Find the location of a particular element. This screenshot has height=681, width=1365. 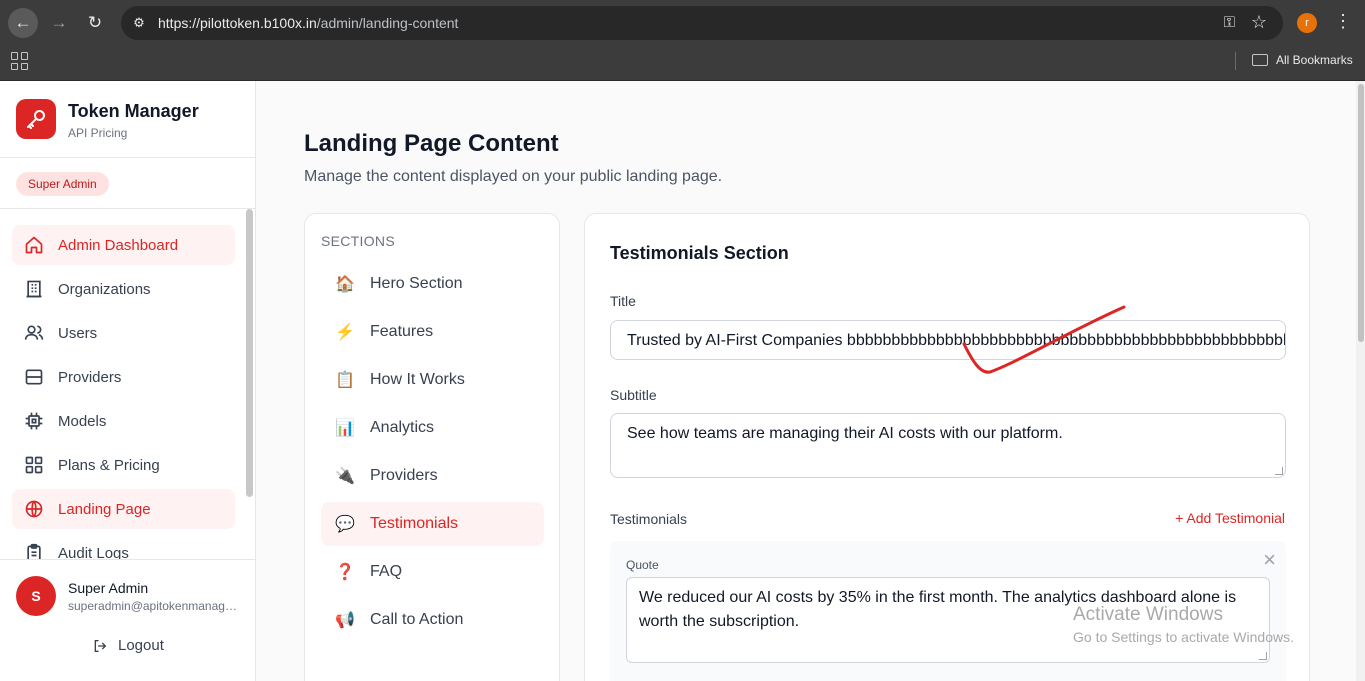

sidebar-item-models: Models is located at coordinates (123, 421).